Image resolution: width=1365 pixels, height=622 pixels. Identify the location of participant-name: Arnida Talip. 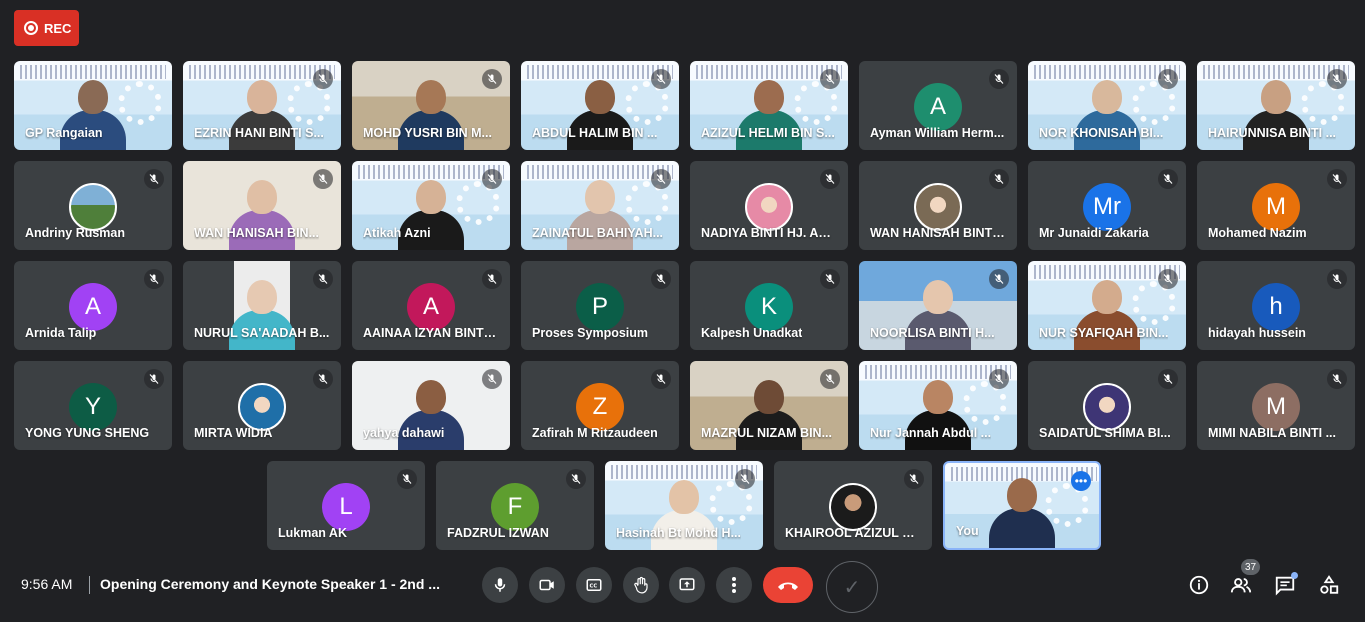
(61, 333).